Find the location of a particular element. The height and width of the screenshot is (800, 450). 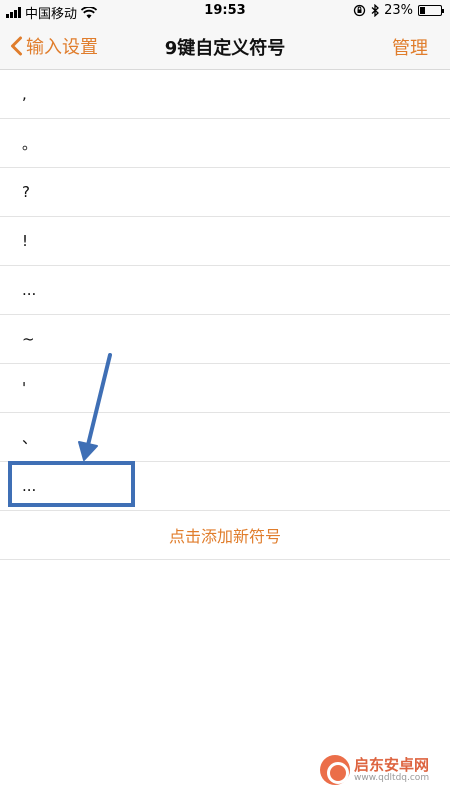

manage-button: 管理 is located at coordinates (410, 47).